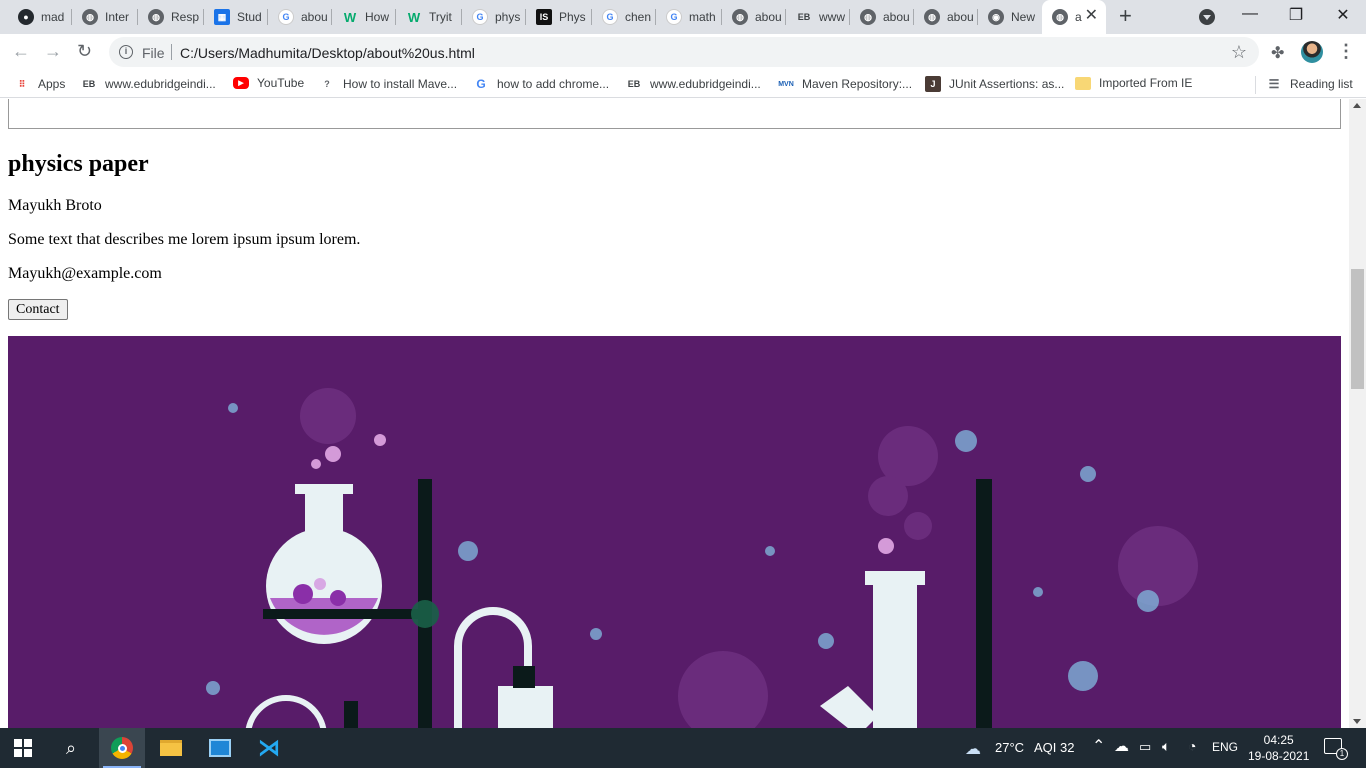  I want to click on weather-icon: ☁, so click(973, 749).